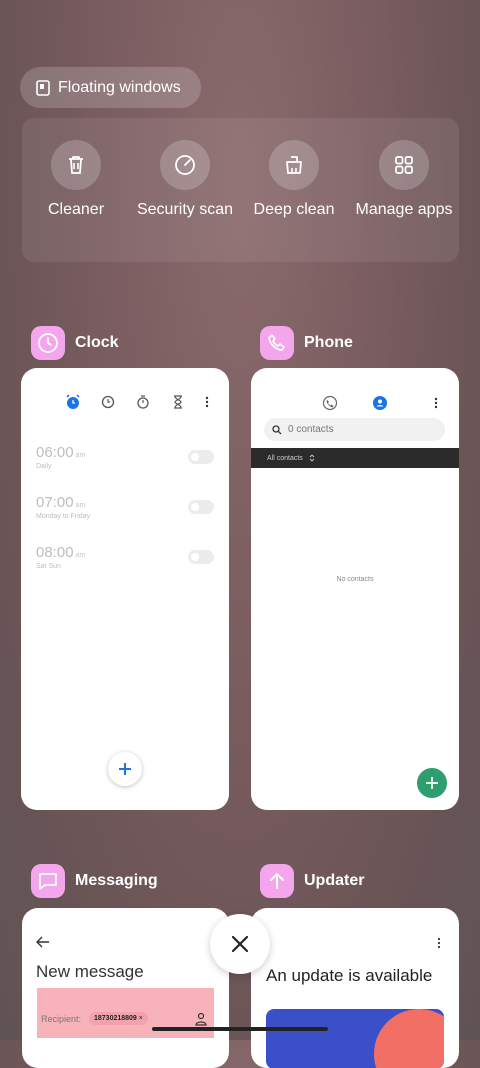  What do you see at coordinates (355, 1038) in the screenshot?
I see `update-banner-image` at bounding box center [355, 1038].